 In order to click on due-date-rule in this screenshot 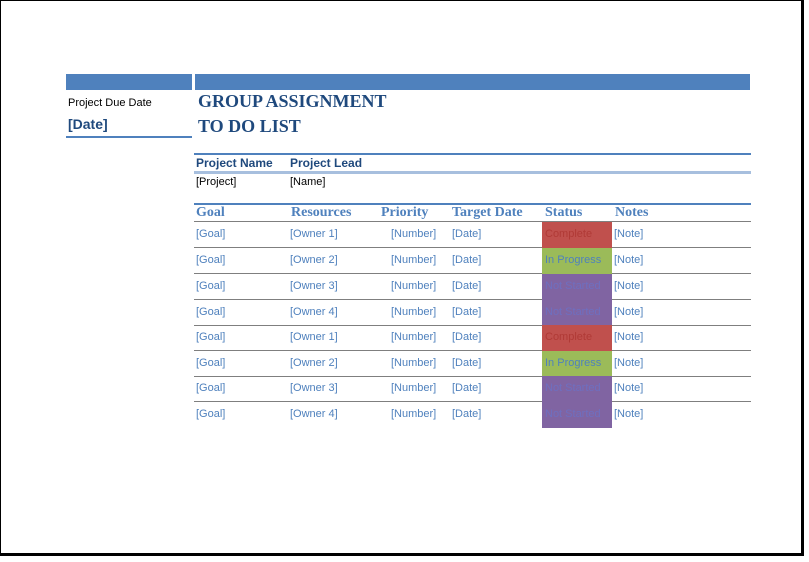, I will do `click(129, 137)`.